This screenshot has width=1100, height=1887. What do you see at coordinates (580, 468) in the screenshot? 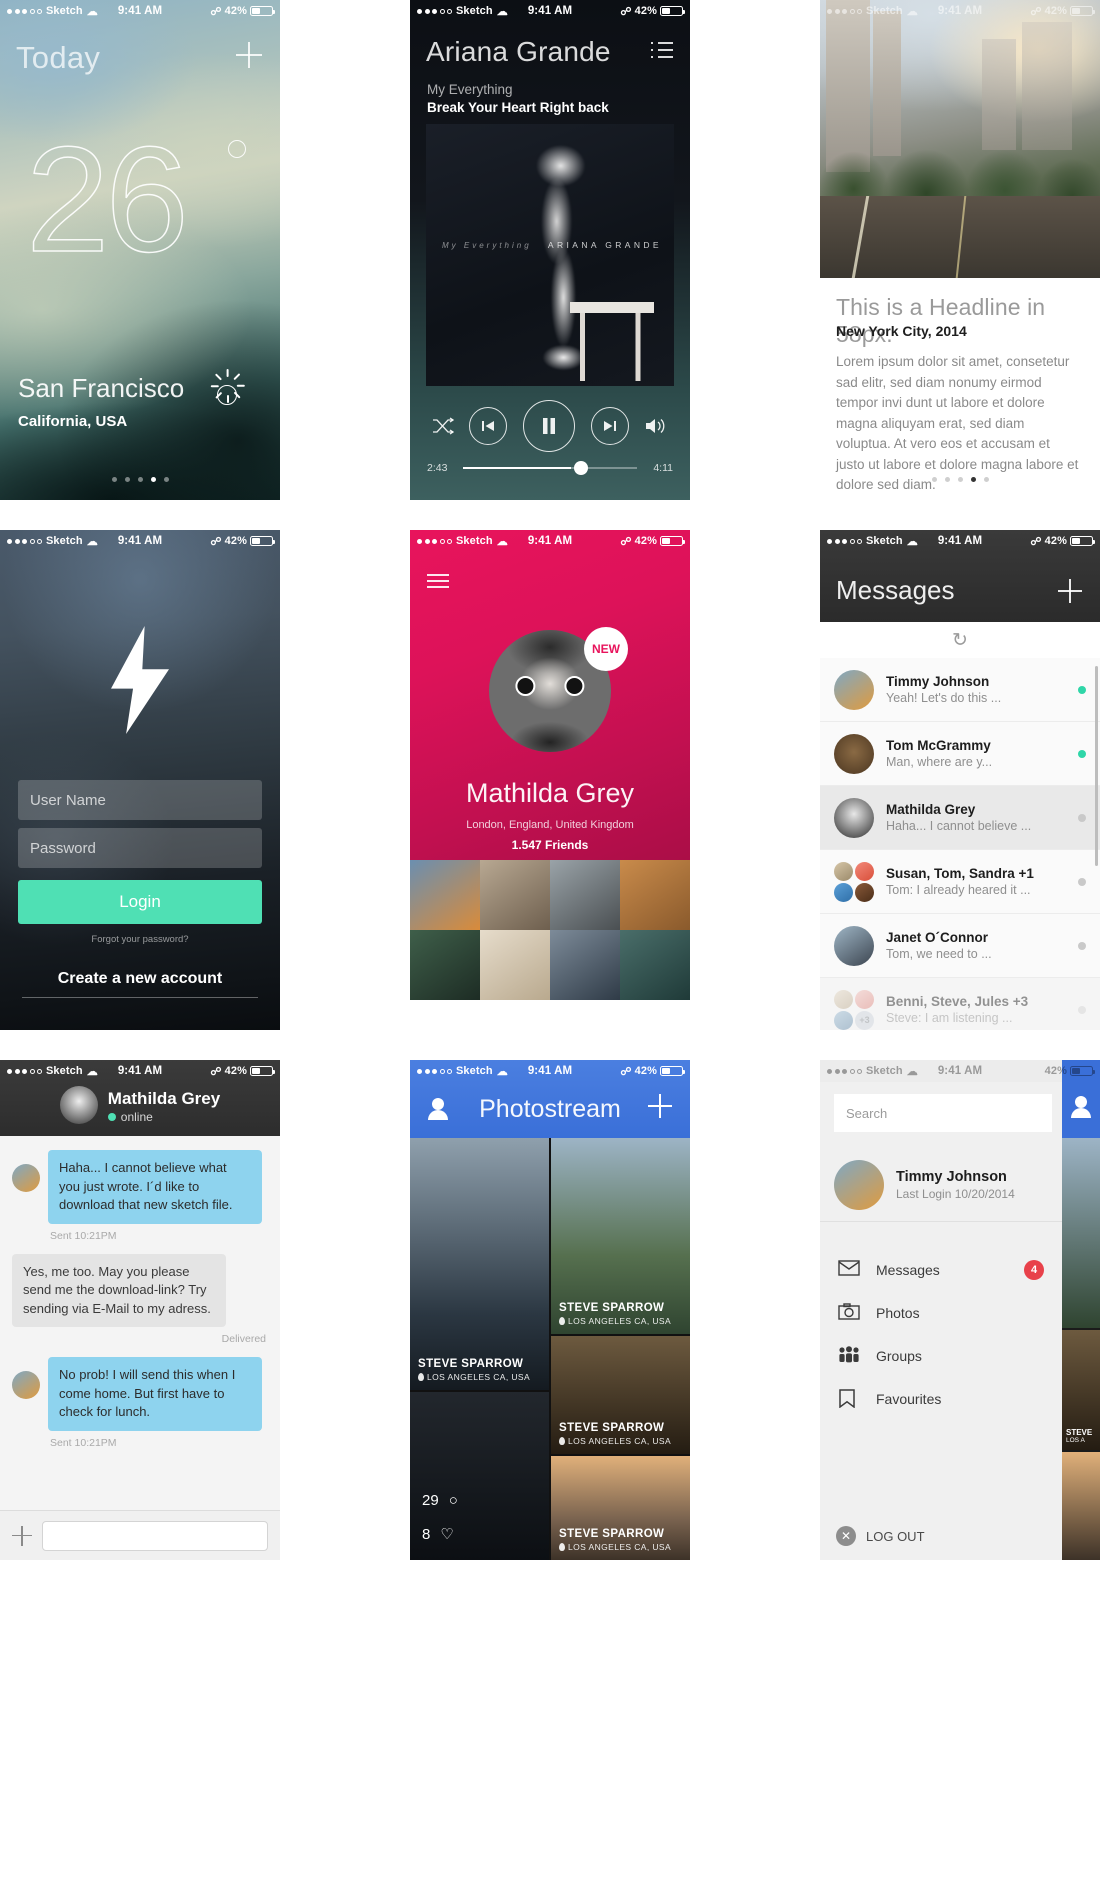
I see `progress-knob` at bounding box center [580, 468].